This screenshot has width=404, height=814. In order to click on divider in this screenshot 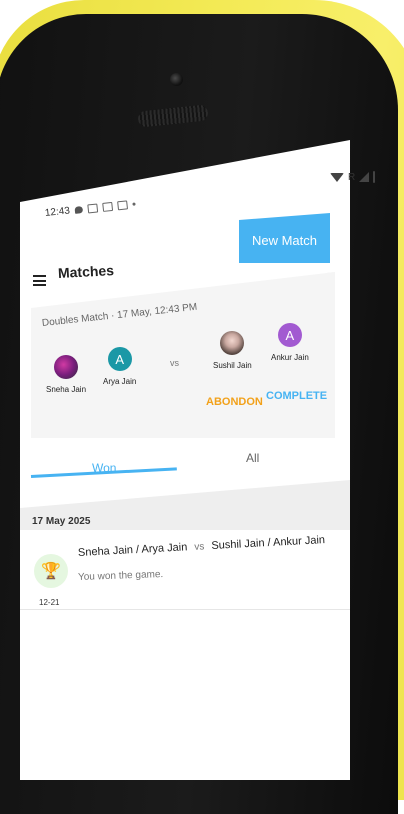, I will do `click(185, 609)`.